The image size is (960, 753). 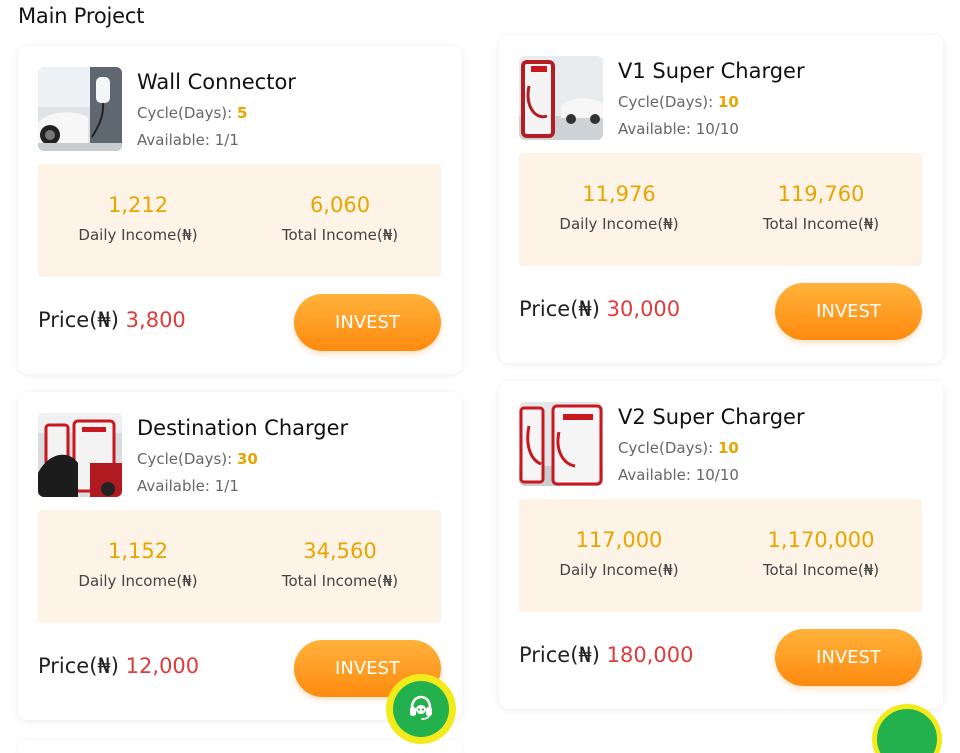 I want to click on cycle-days: Cycle(Days): 30, so click(x=197, y=459).